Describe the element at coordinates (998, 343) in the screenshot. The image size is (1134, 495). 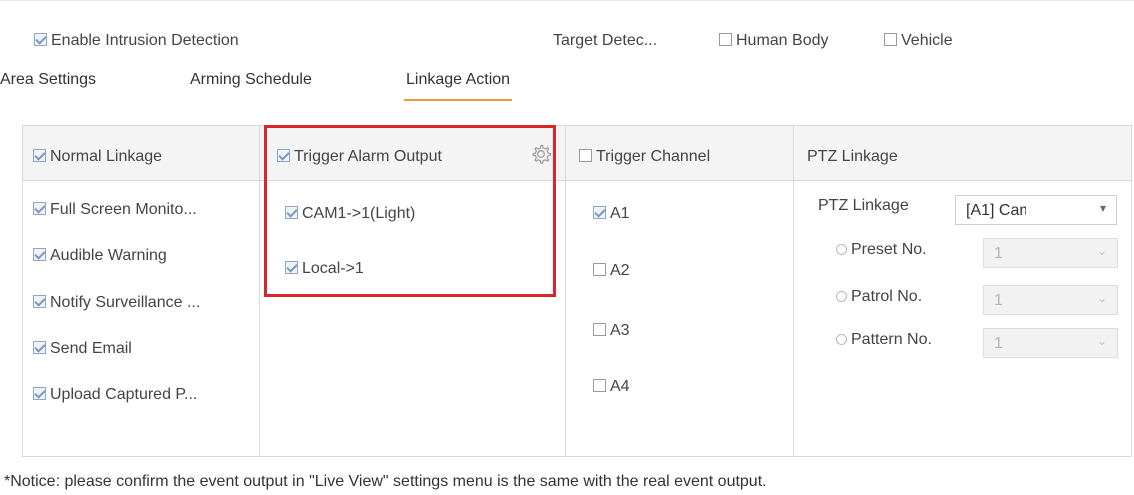
I see `pattern-value: 1` at that location.